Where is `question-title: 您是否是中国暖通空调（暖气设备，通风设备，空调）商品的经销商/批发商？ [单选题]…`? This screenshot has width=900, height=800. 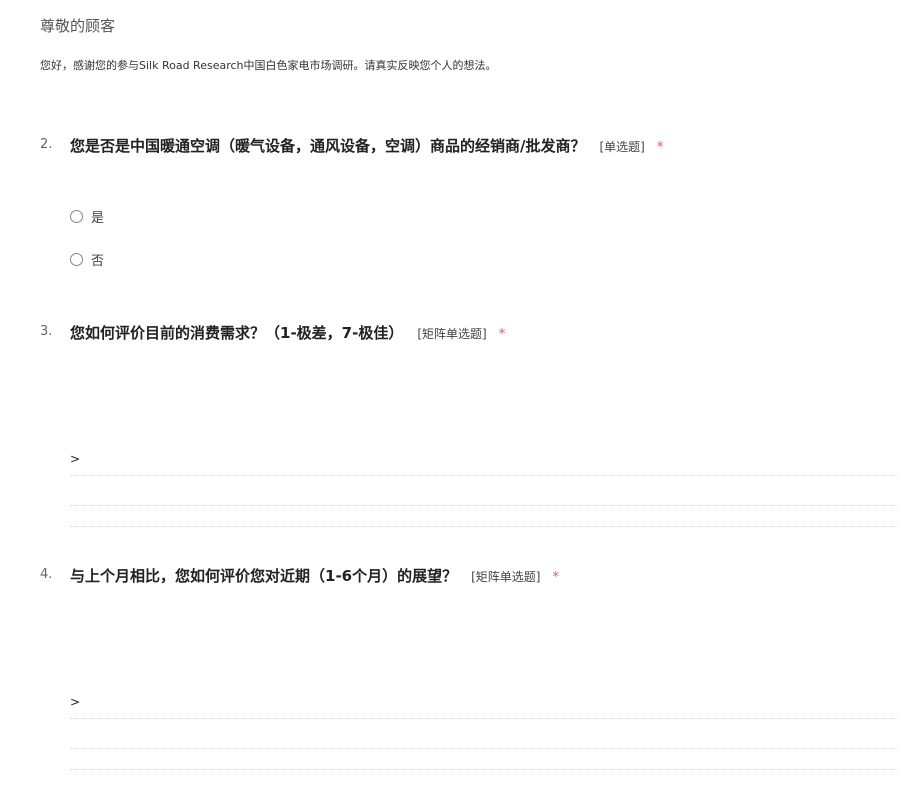 question-title: 您是否是中国暖通空调（暖气设备，通风设备，空调）商品的经销商/批发商？ [单选题]… is located at coordinates (366, 147).